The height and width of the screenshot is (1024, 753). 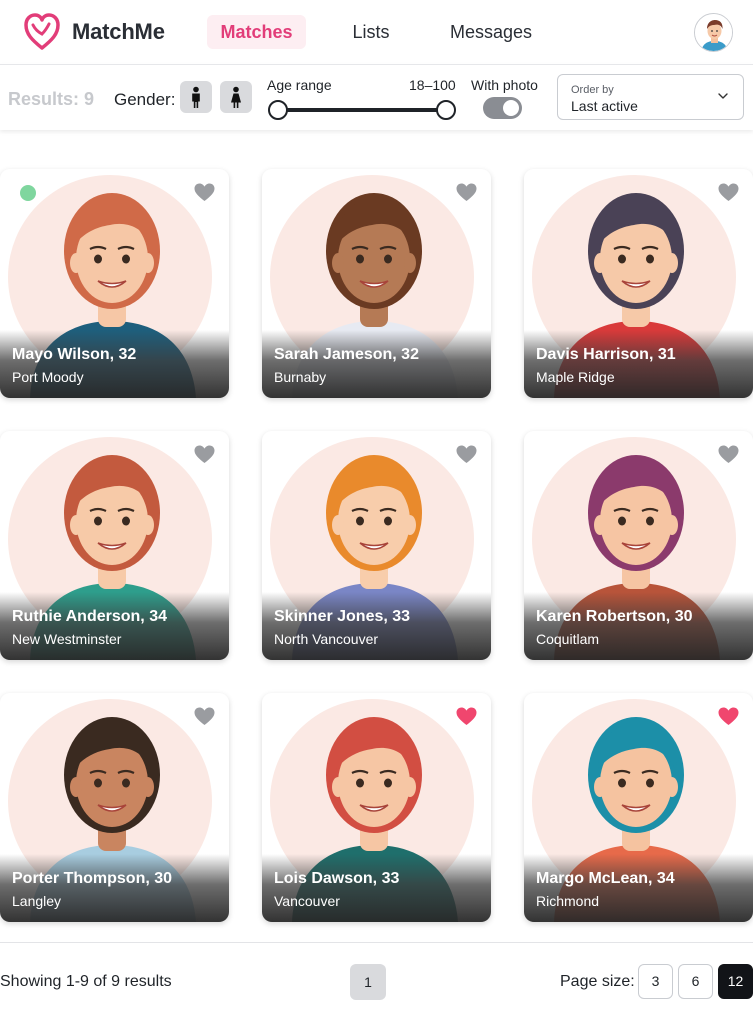 What do you see at coordinates (713, 32) in the screenshot?
I see `user-avatar` at bounding box center [713, 32].